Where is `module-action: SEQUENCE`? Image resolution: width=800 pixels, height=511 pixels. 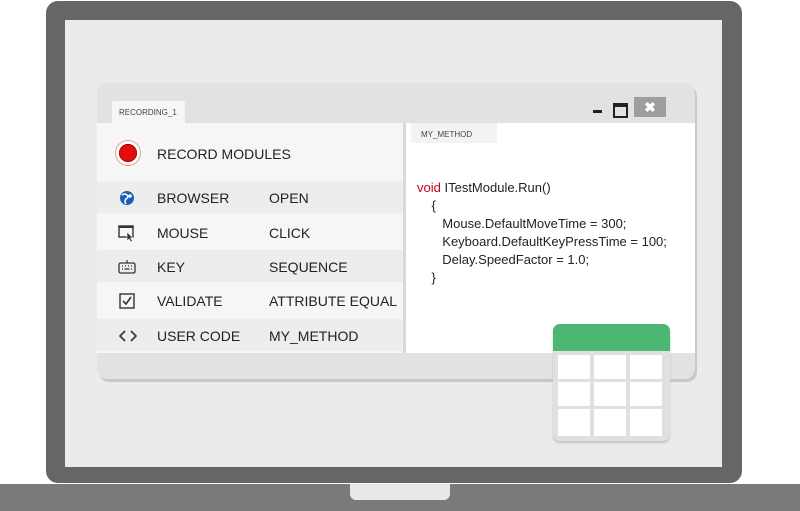
module-action: SEQUENCE is located at coordinates (308, 267).